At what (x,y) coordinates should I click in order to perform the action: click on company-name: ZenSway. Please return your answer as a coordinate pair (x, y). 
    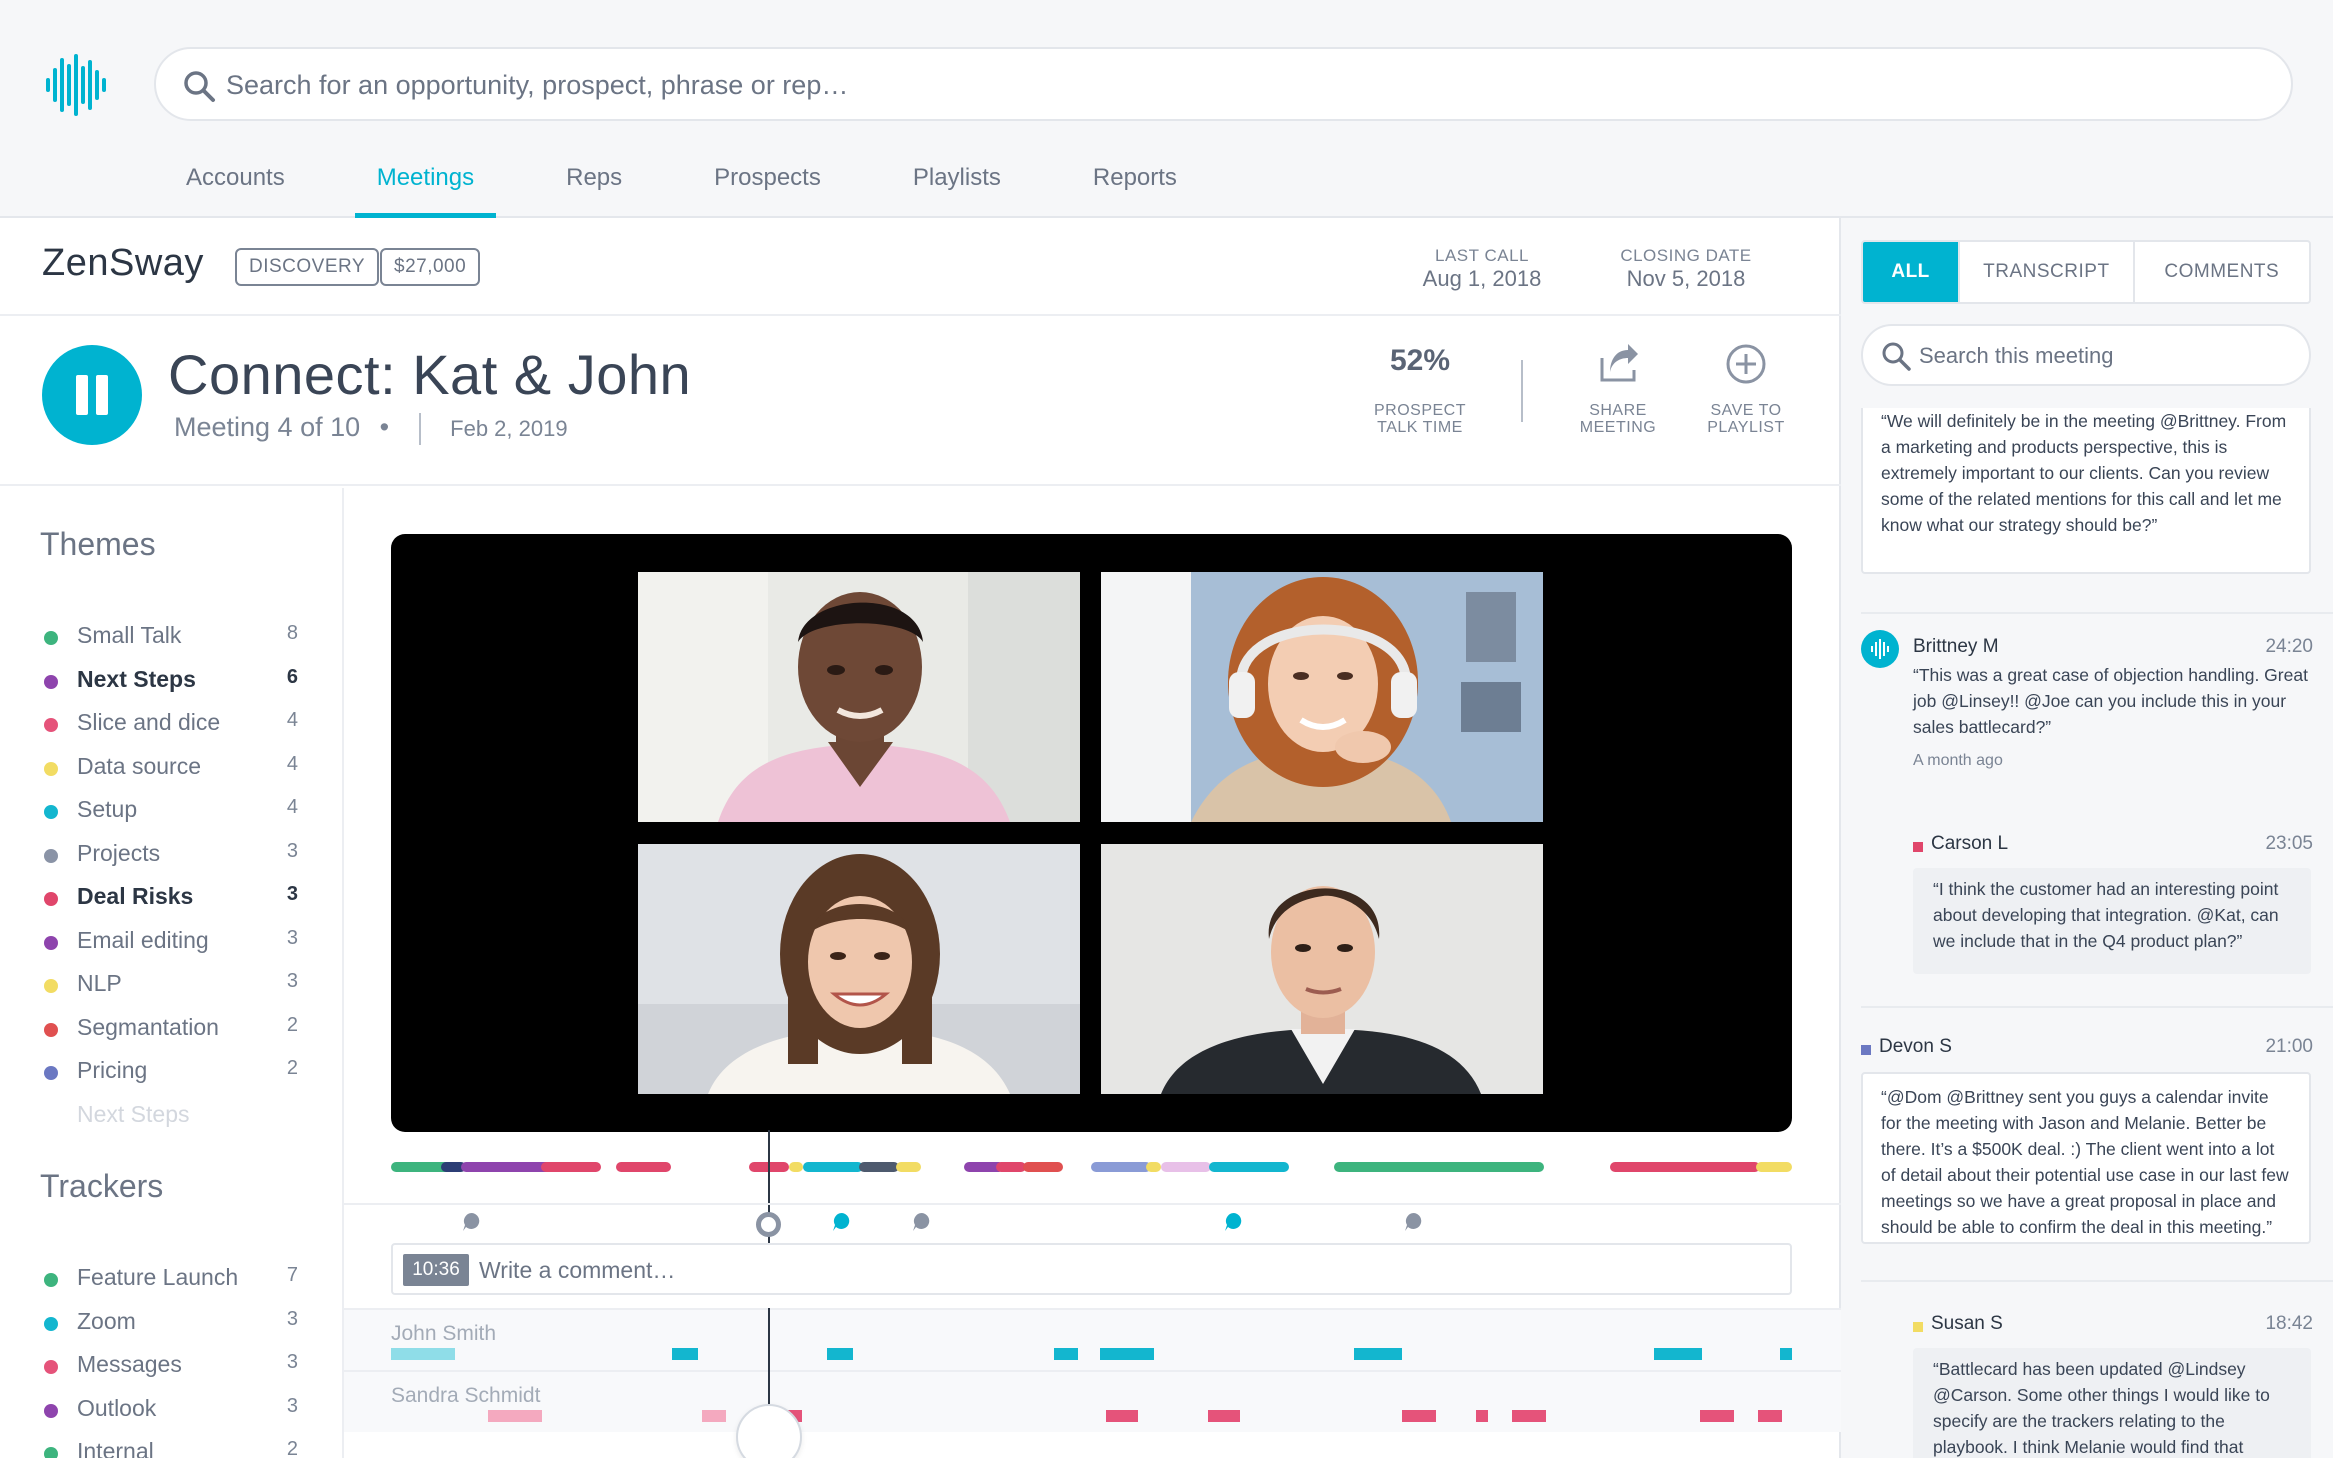
    Looking at the image, I should click on (123, 263).